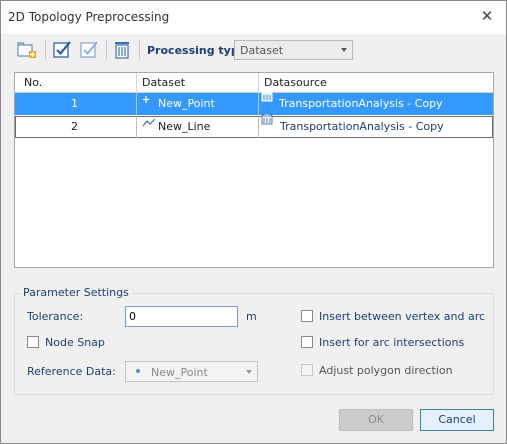  Describe the element at coordinates (71, 371) in the screenshot. I see `reference-data-label: Reference Data:` at that location.